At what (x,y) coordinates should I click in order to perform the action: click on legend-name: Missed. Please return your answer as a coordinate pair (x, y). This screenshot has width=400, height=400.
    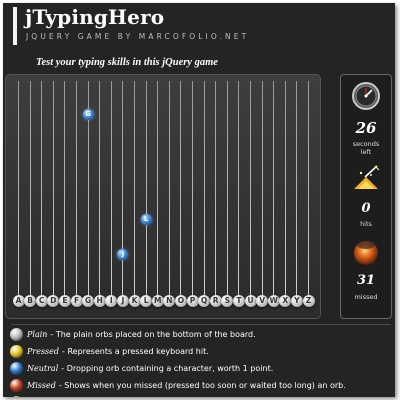
    Looking at the image, I should click on (41, 385).